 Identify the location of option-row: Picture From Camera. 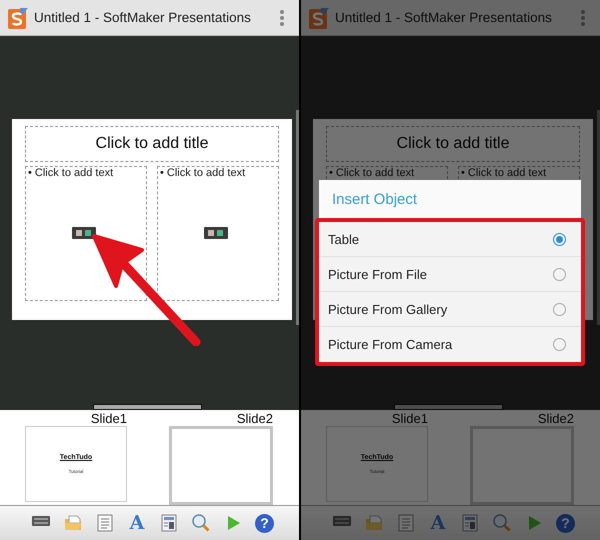
(450, 344).